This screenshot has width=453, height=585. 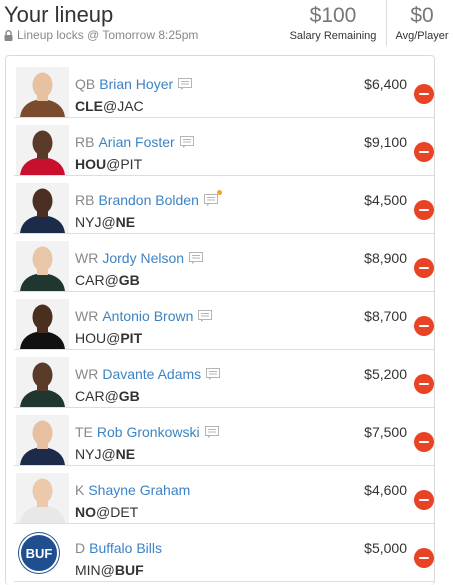 What do you see at coordinates (80, 548) in the screenshot?
I see `player-position: D` at bounding box center [80, 548].